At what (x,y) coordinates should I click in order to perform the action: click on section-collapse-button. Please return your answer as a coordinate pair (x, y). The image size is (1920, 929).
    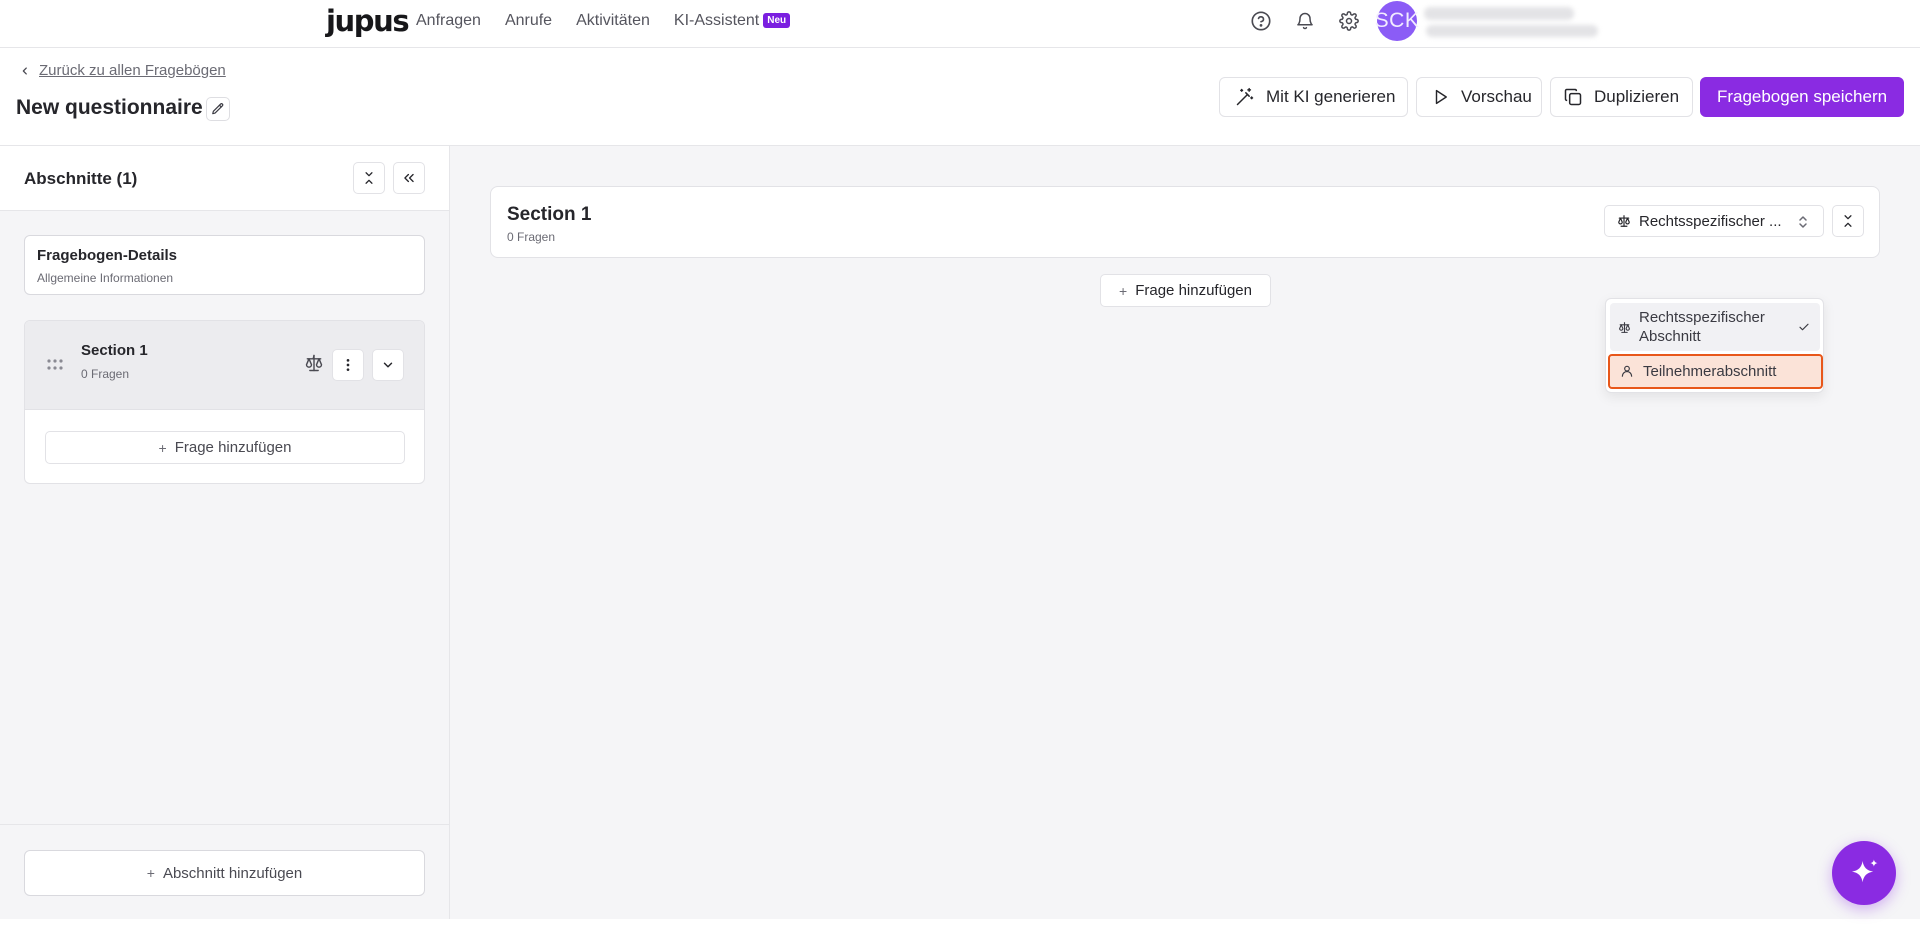
    Looking at the image, I should click on (1848, 221).